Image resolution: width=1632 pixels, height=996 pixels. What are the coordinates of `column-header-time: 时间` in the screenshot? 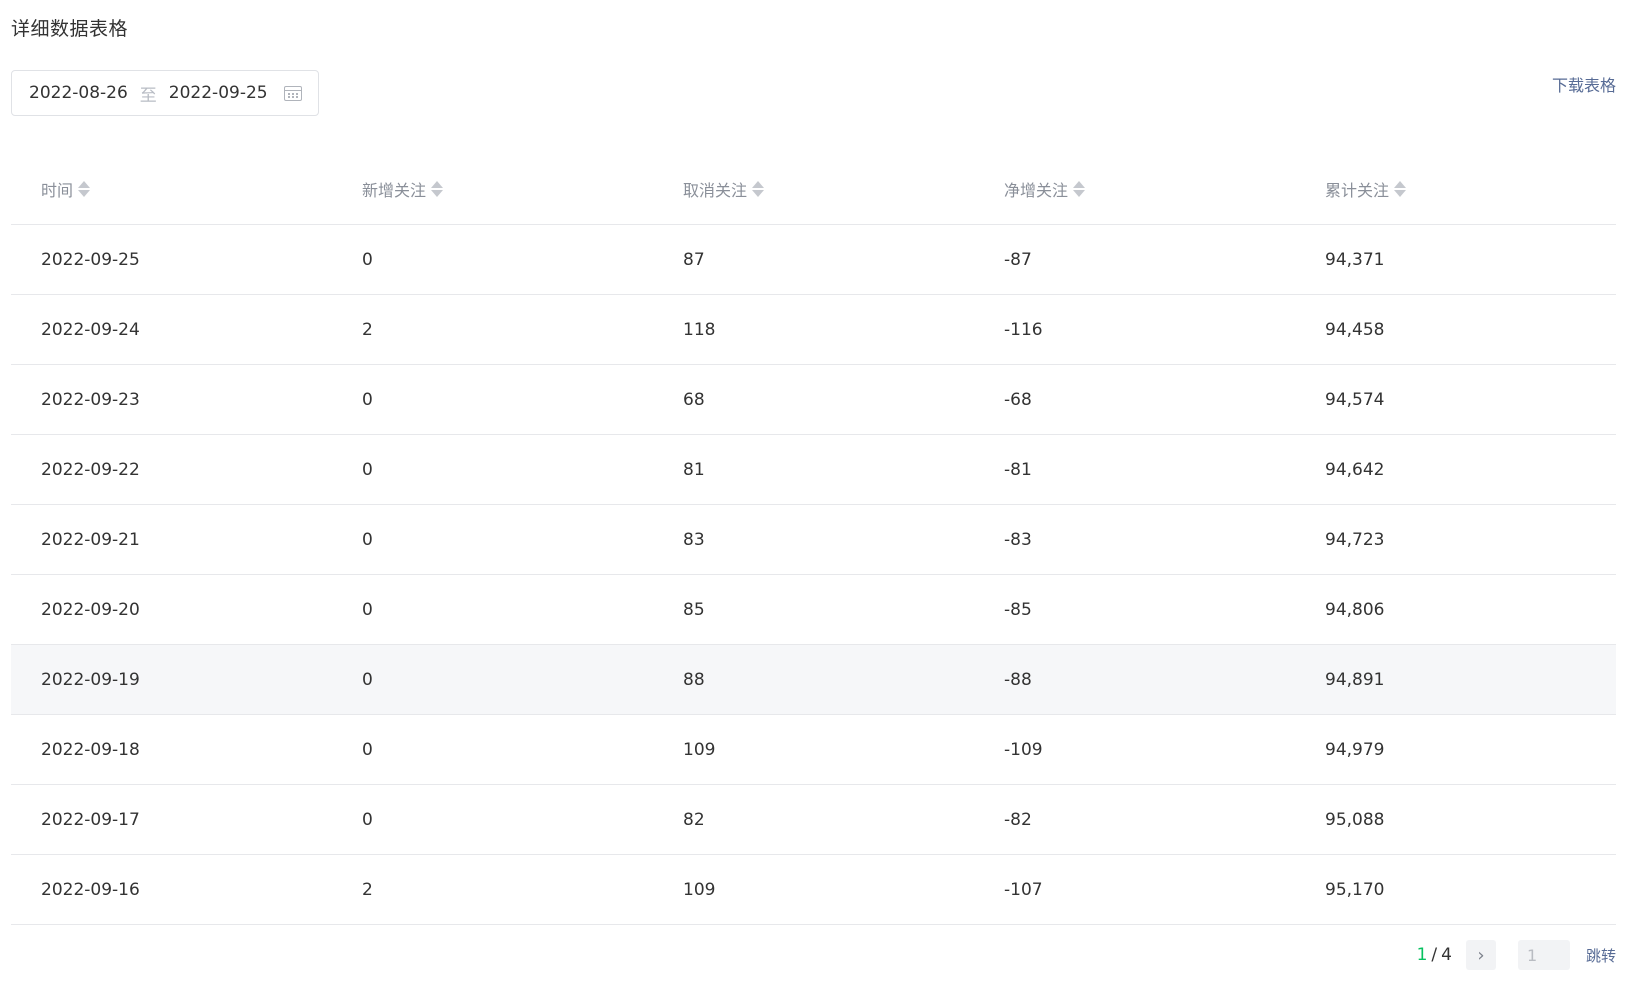 It's located at (171, 189).